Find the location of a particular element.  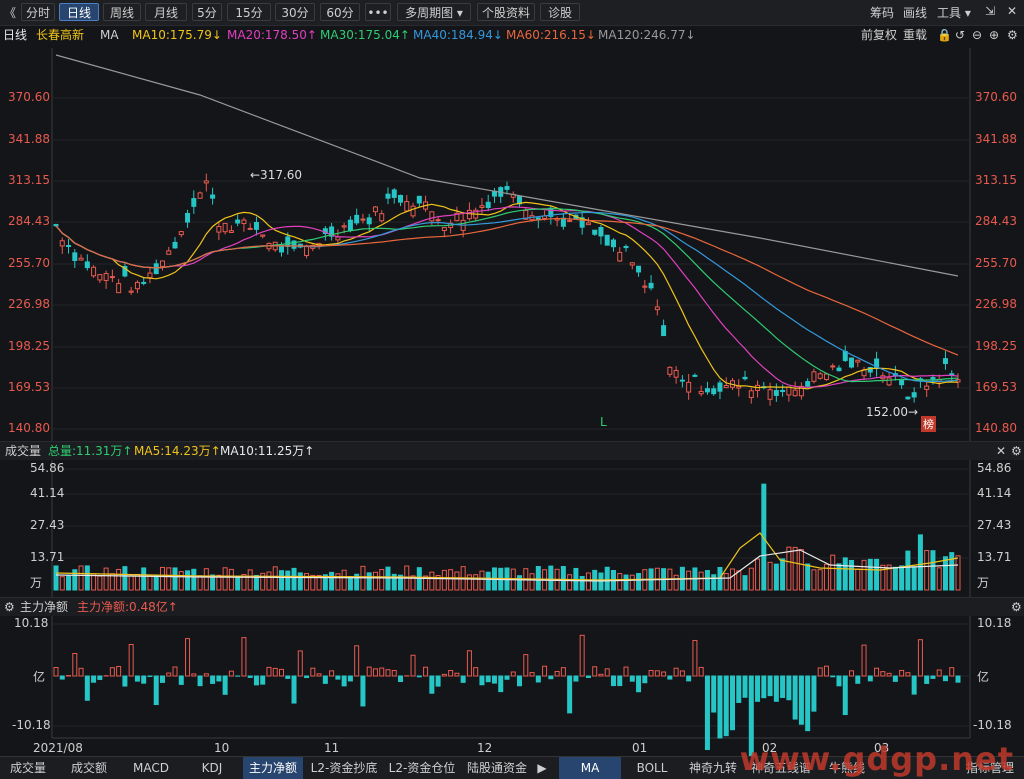

capital-header: ⚙ 主力净额 主力净额:0.48亿↑ ⚙ is located at coordinates (512, 606).